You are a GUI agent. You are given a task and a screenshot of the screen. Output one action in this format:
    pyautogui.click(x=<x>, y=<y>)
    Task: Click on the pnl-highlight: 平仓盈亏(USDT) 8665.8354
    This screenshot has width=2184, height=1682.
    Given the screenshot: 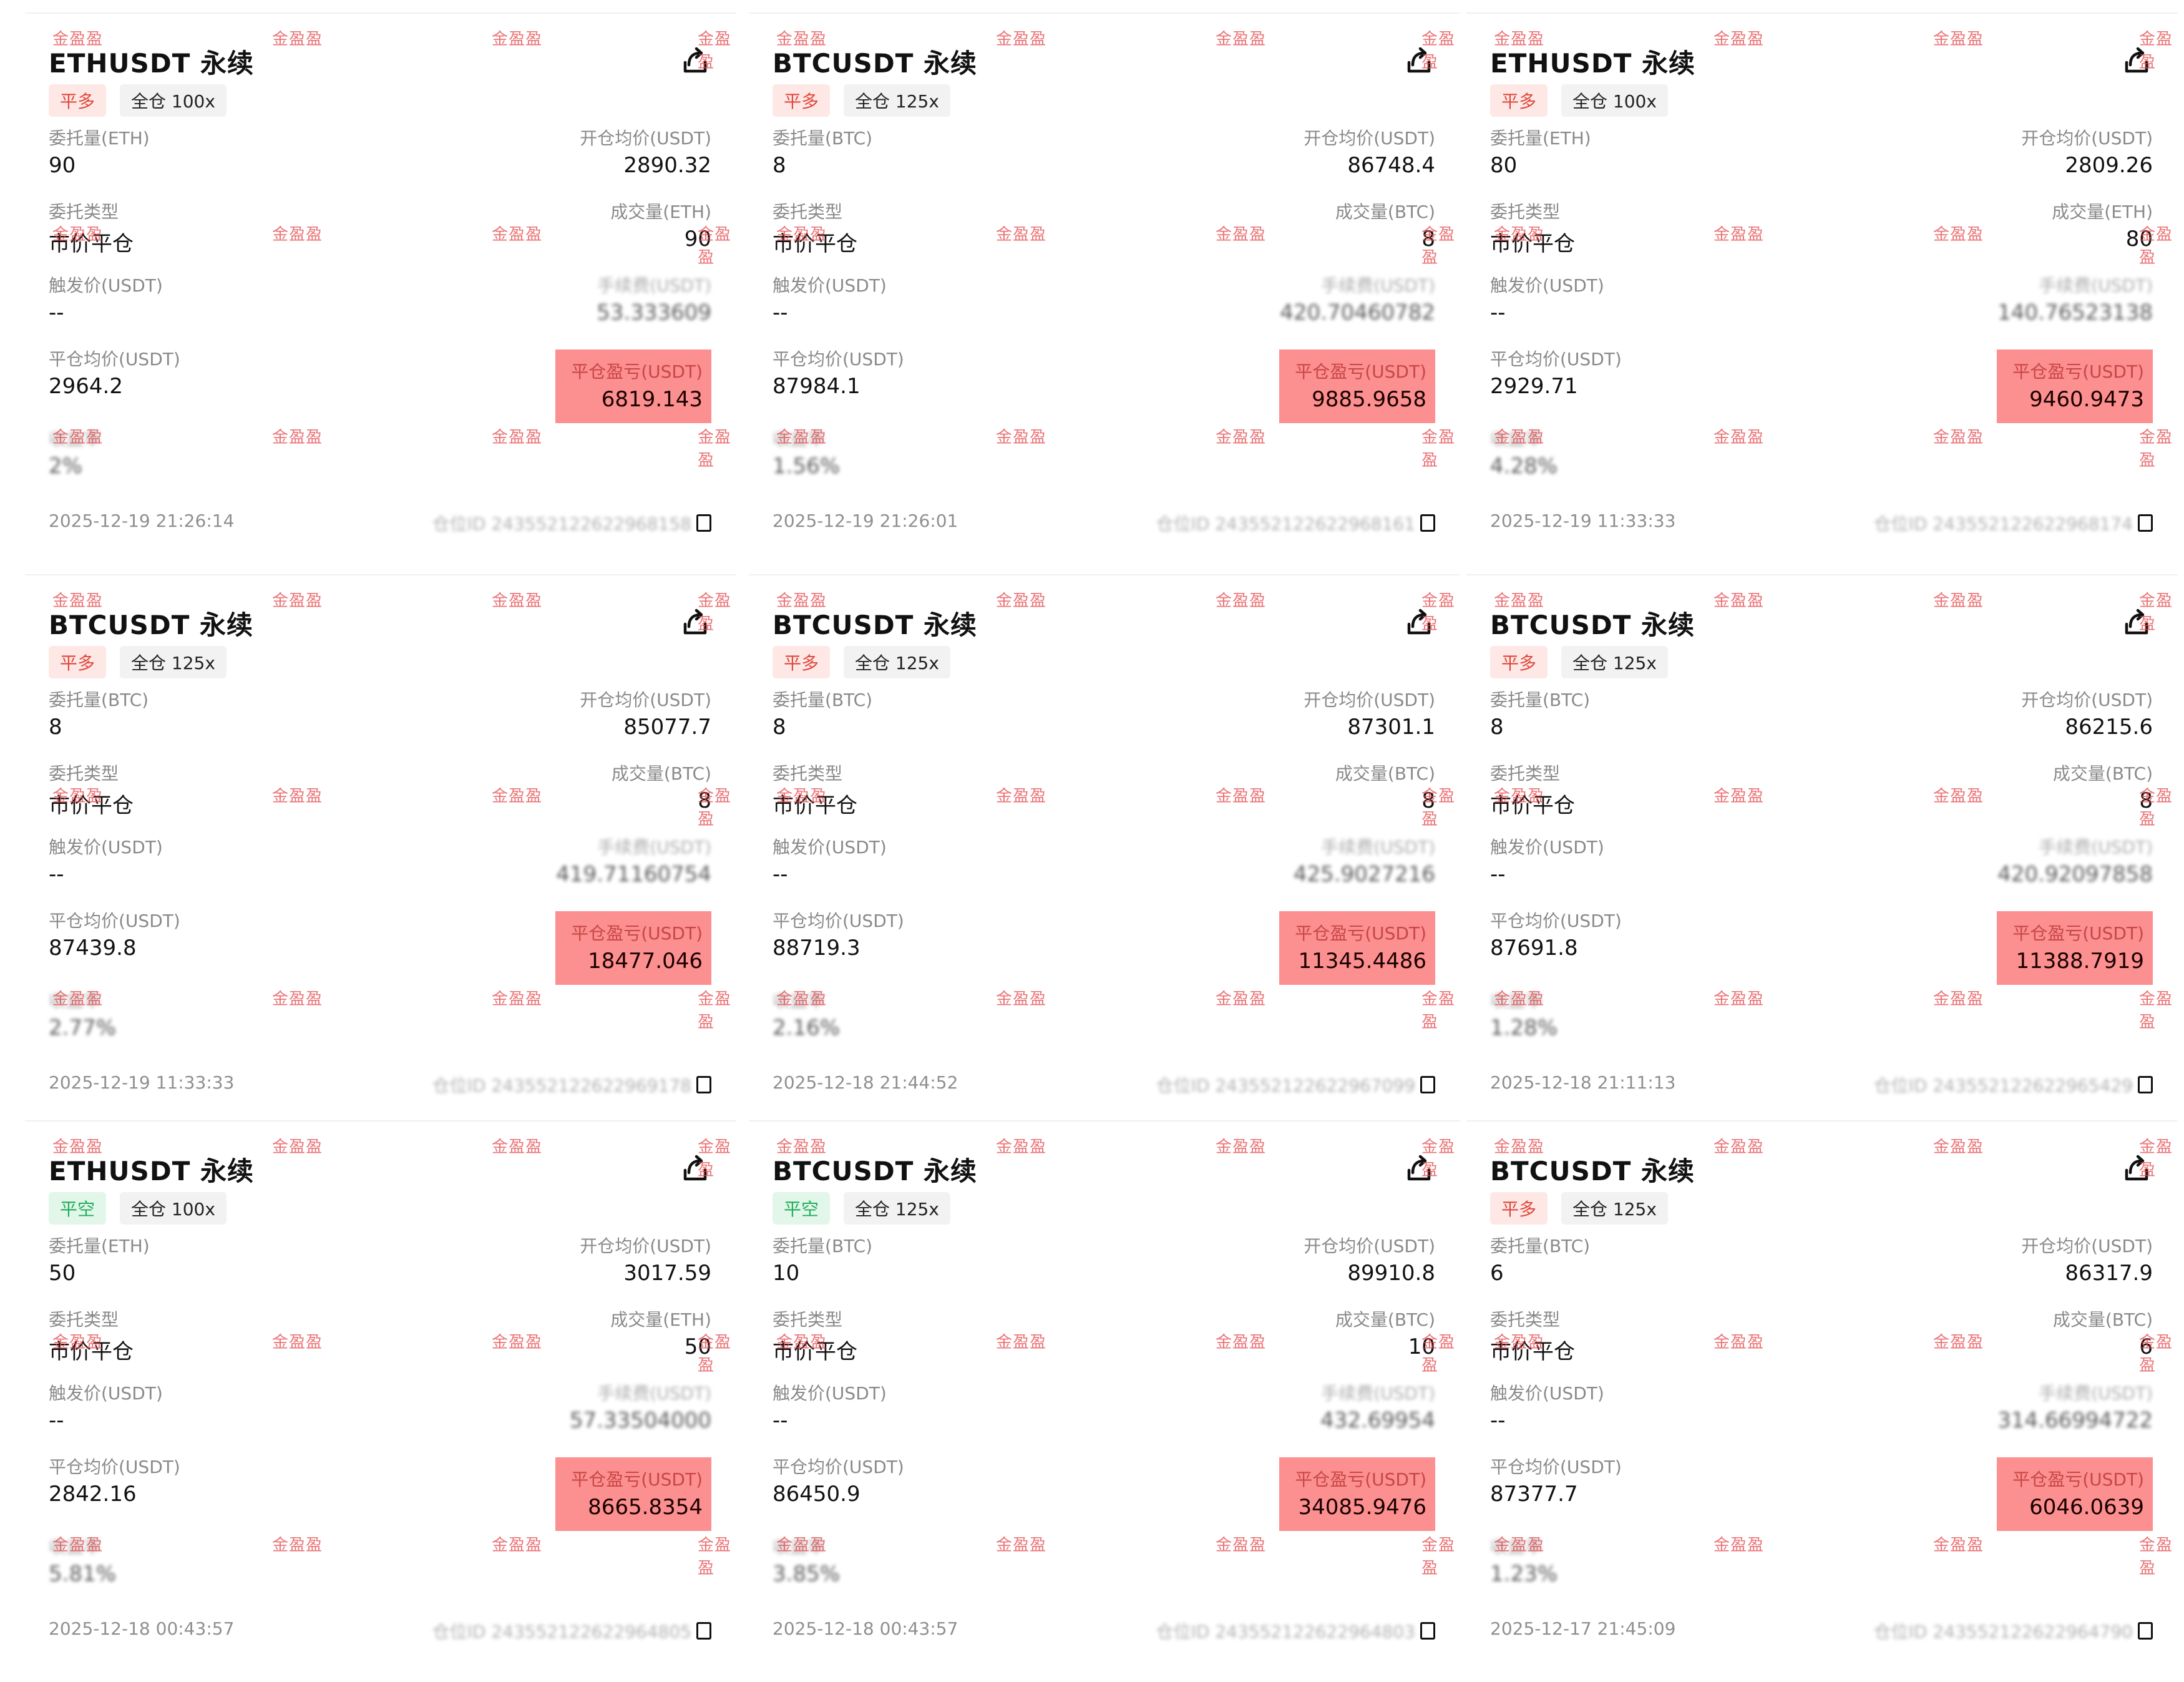 What is the action you would take?
    pyautogui.click(x=633, y=1494)
    